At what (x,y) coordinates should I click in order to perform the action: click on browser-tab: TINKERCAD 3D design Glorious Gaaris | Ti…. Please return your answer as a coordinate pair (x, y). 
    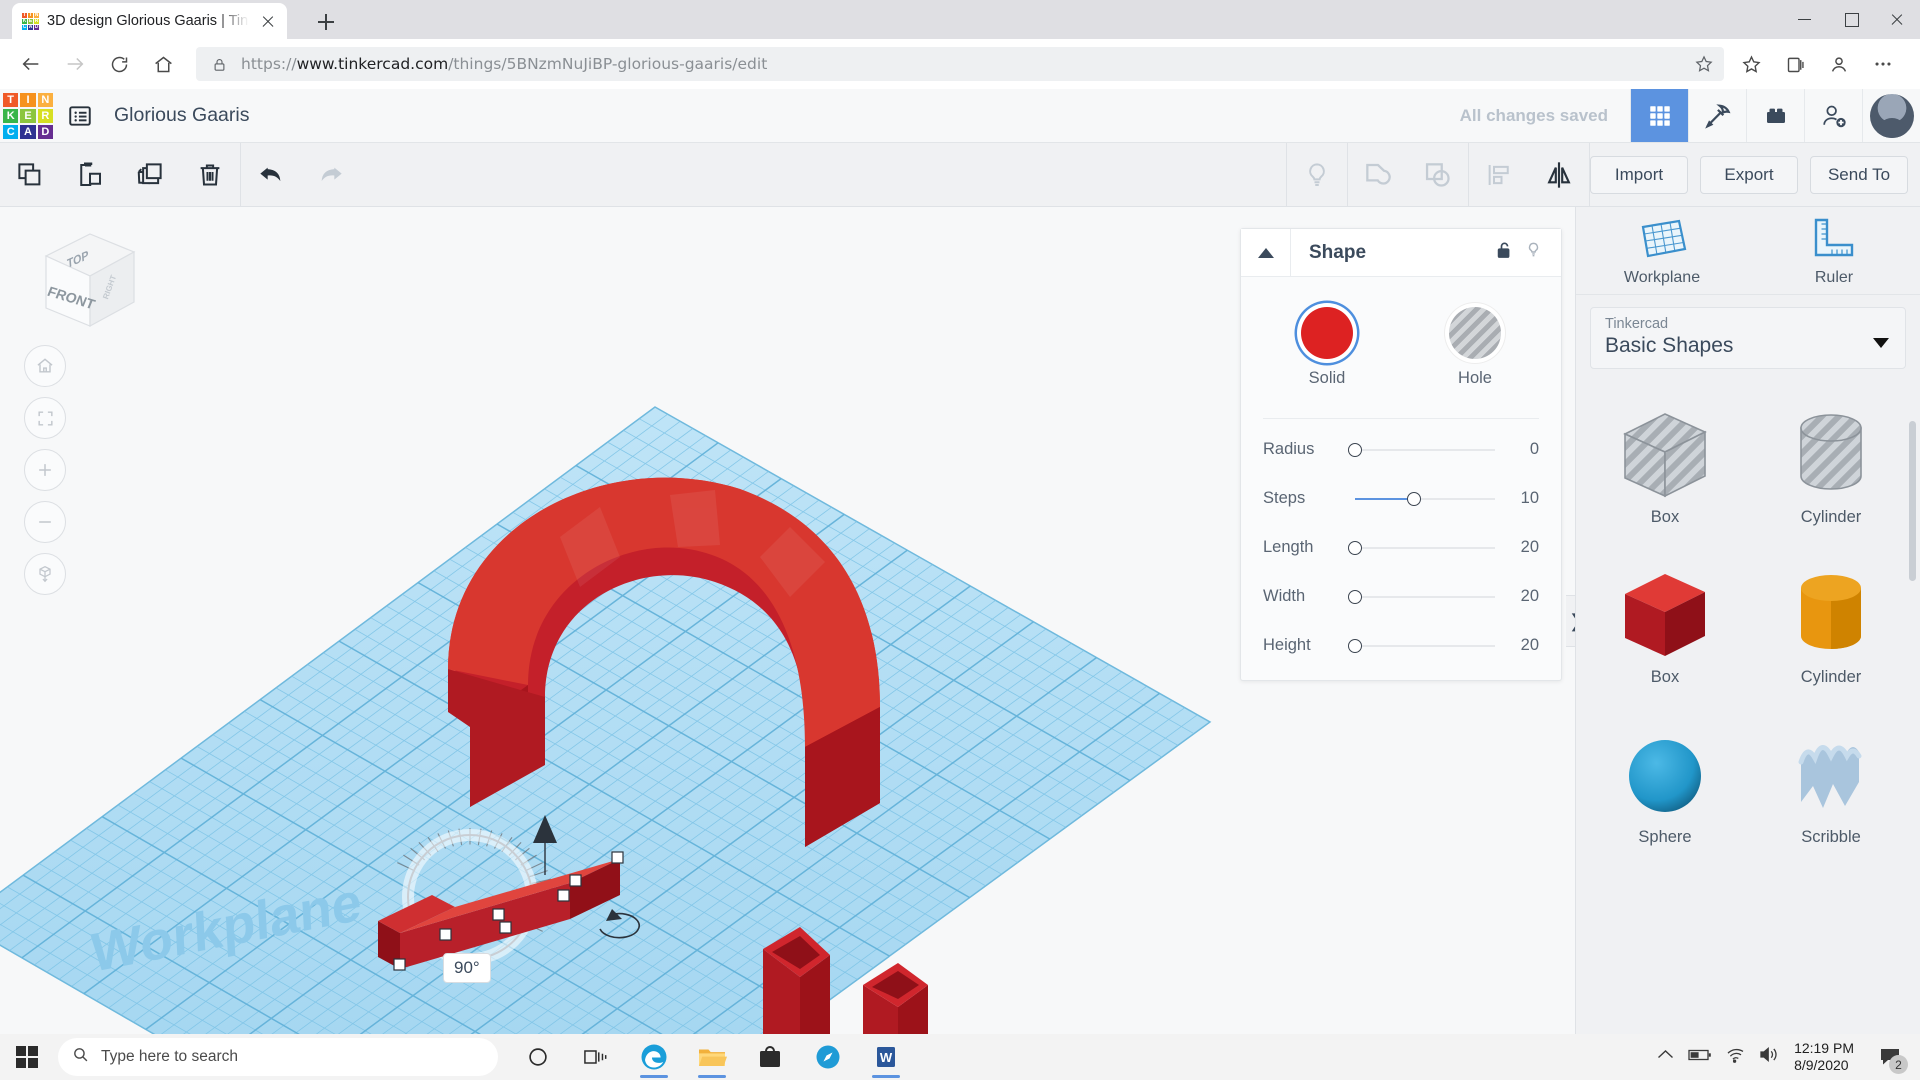
    Looking at the image, I should click on (149, 21).